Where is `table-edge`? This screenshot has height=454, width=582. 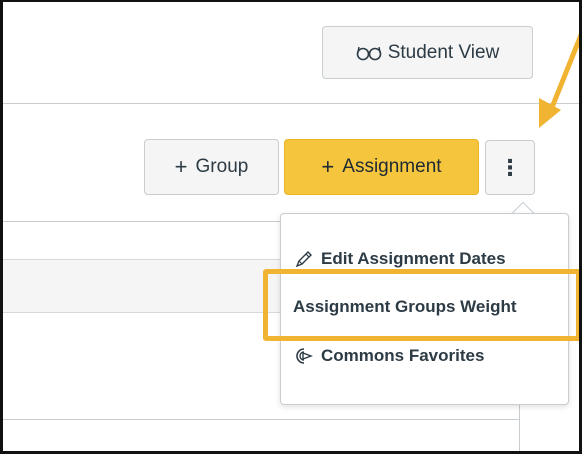
table-edge is located at coordinates (519, 426).